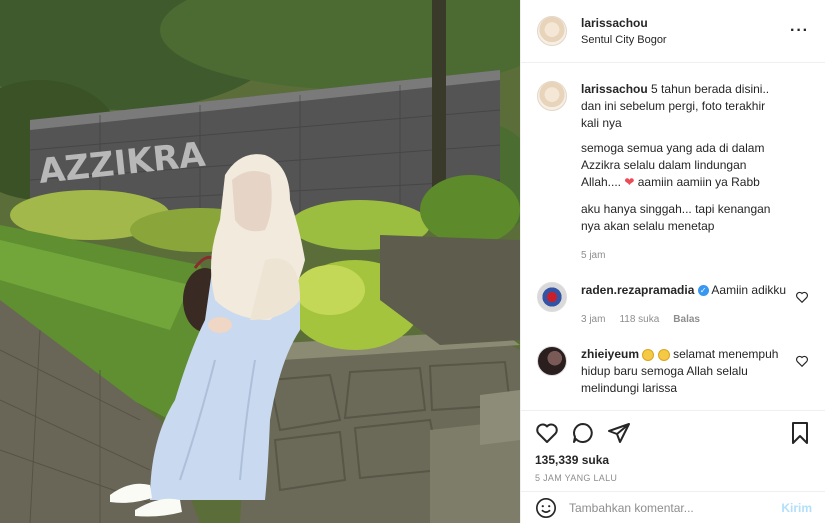 The image size is (825, 523). What do you see at coordinates (639, 319) in the screenshot?
I see `comment-likes: 118 suka` at bounding box center [639, 319].